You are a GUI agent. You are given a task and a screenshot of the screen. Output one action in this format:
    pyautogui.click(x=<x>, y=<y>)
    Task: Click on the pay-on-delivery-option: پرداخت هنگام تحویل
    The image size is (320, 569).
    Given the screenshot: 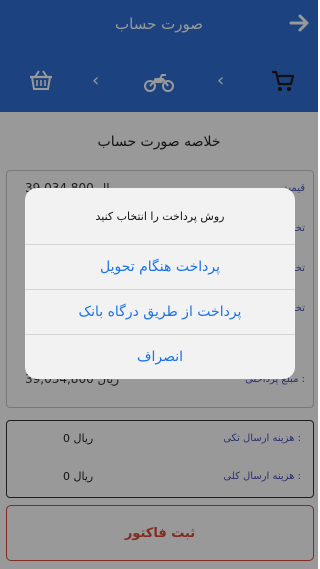 What is the action you would take?
    pyautogui.click(x=160, y=267)
    